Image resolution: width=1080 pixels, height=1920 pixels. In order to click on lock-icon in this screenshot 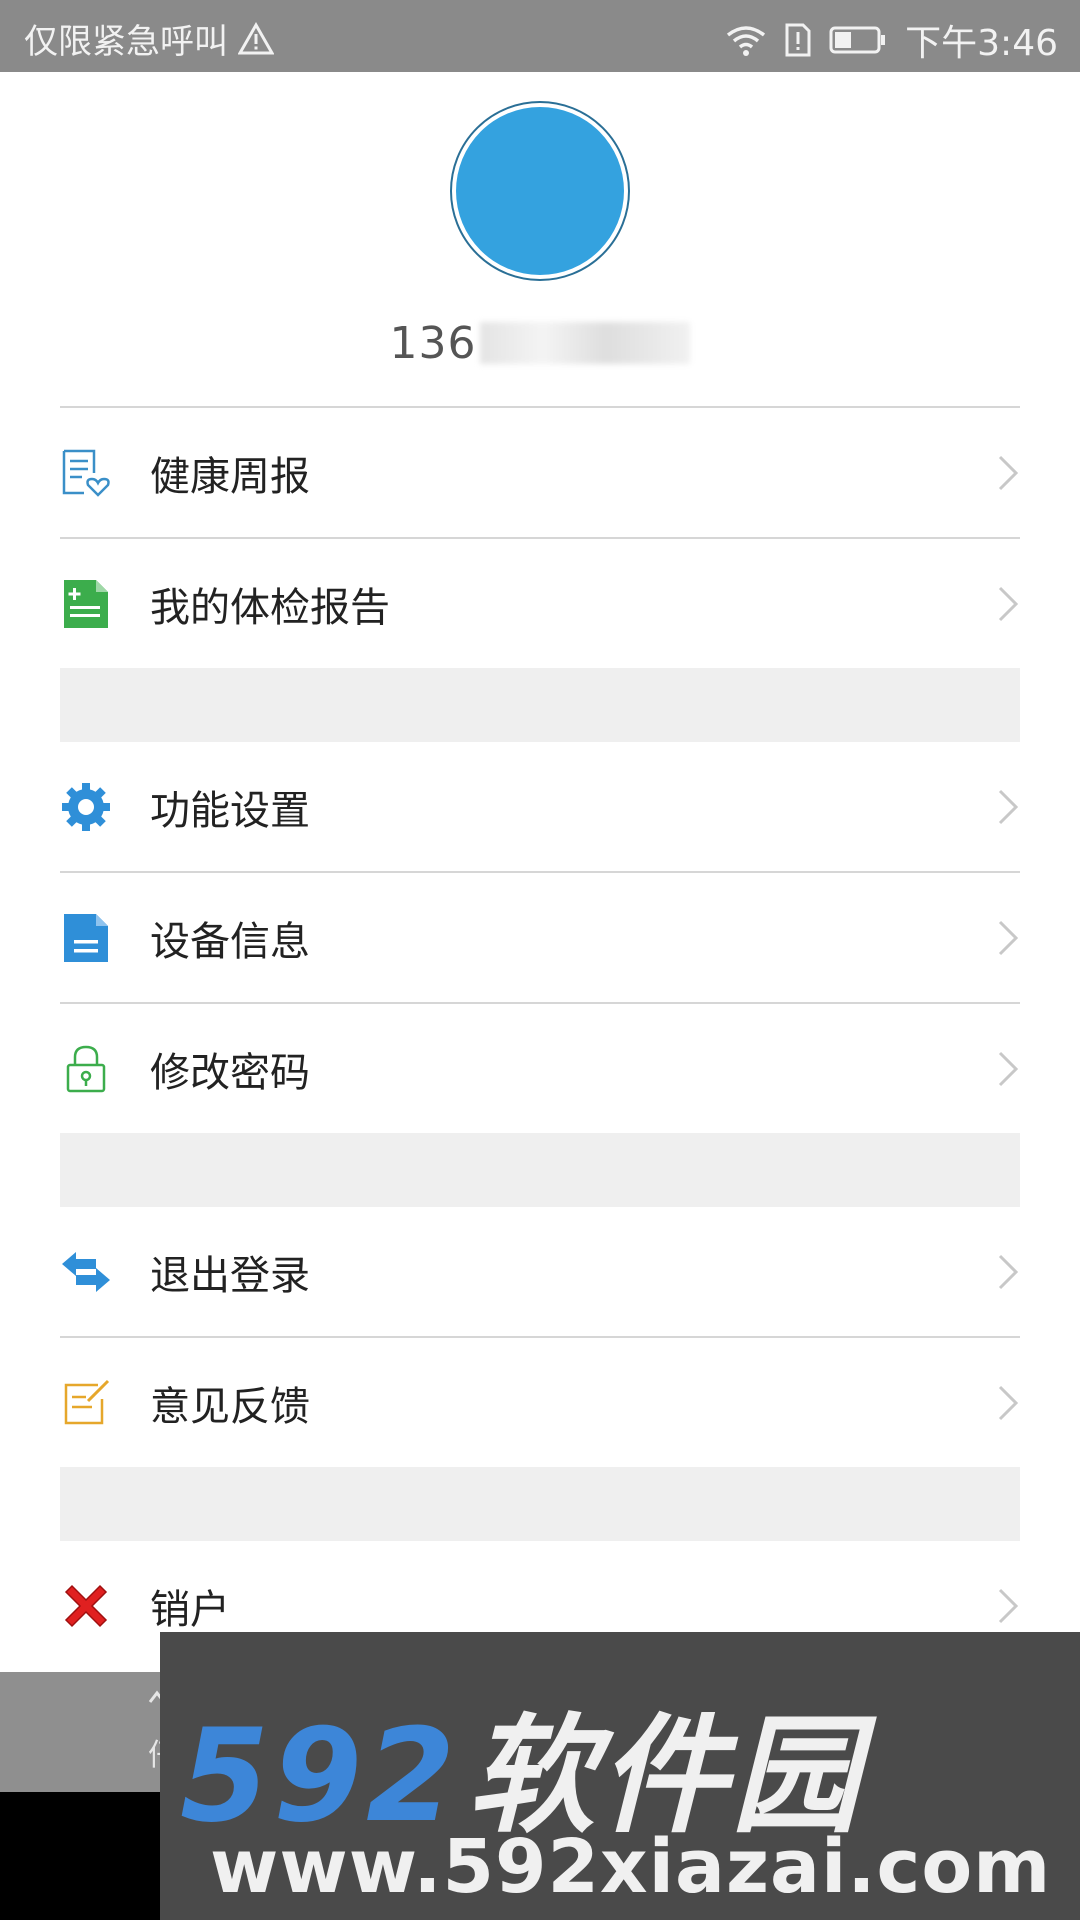, I will do `click(86, 1068)`.